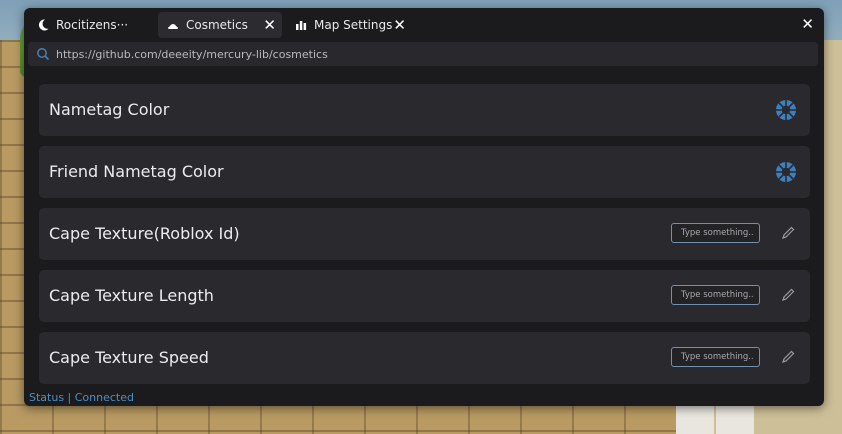 Image resolution: width=842 pixels, height=434 pixels. I want to click on setting-label: Nametag Color, so click(109, 109).